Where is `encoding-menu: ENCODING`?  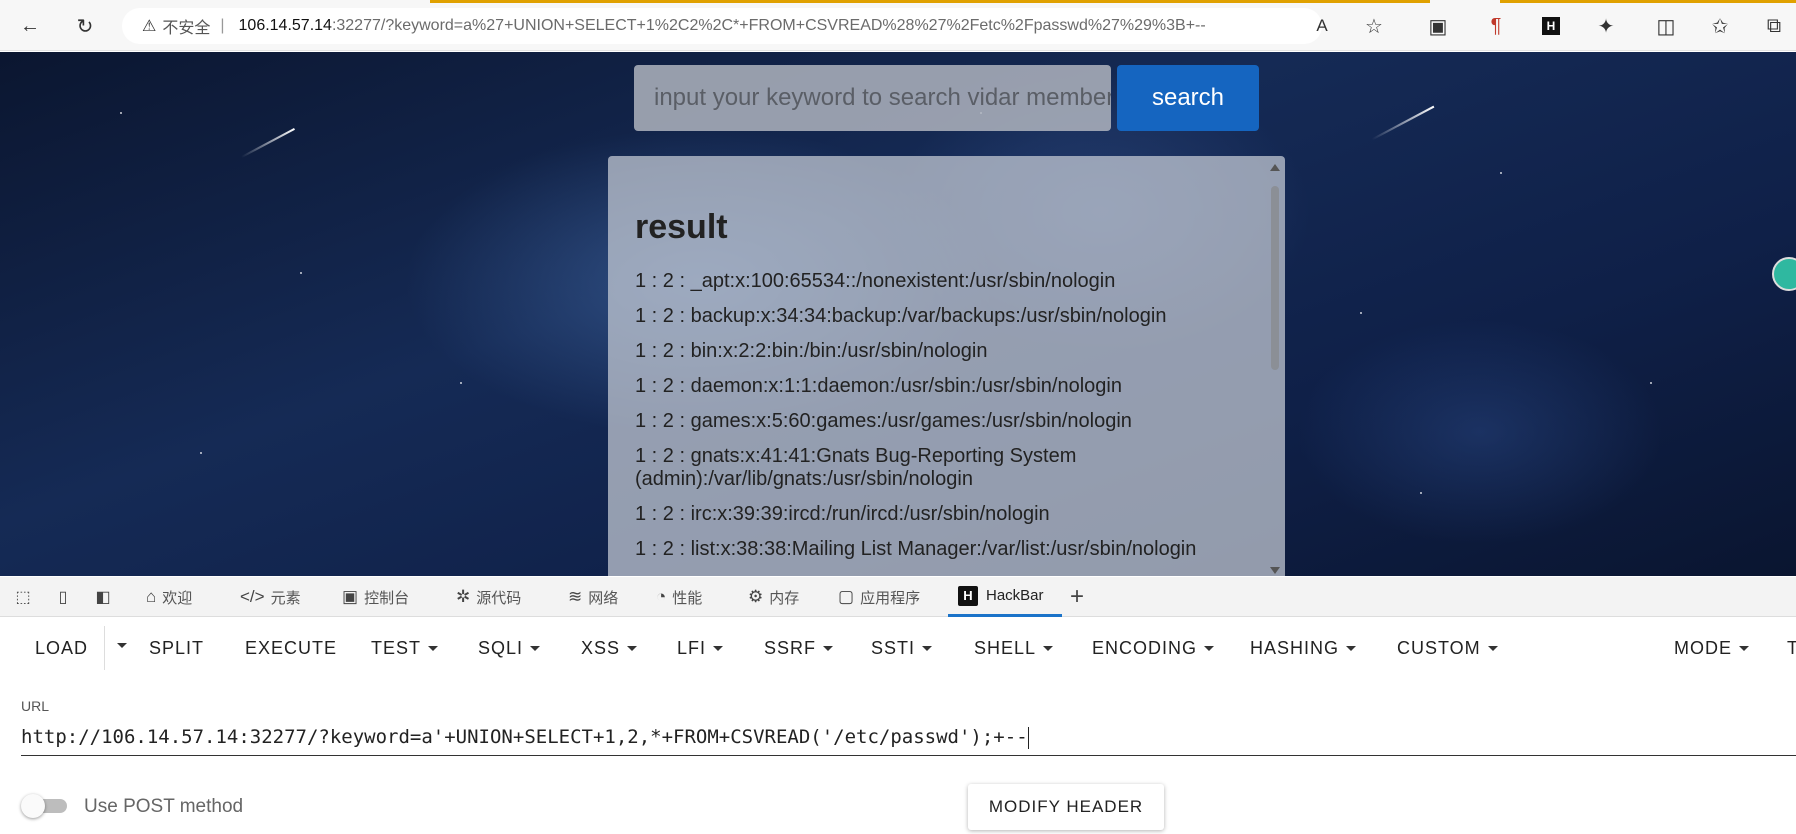 encoding-menu: ENCODING is located at coordinates (1153, 648).